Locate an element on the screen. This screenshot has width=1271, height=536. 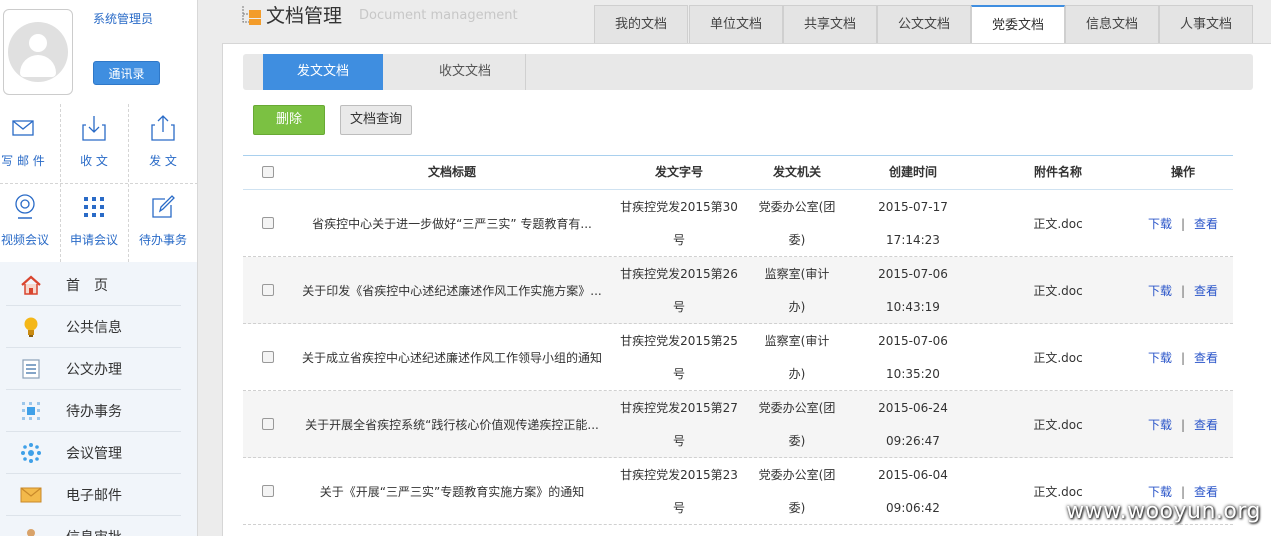
page-title: 文档管理 is located at coordinates (304, 16).